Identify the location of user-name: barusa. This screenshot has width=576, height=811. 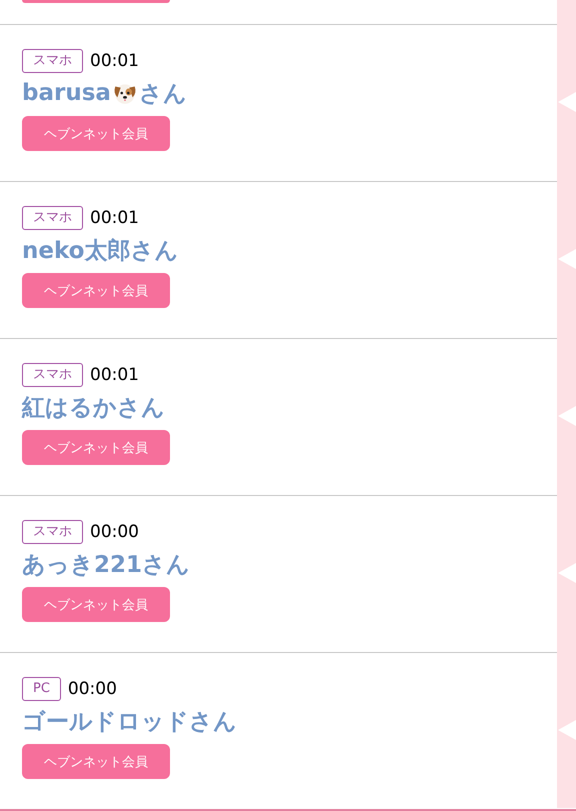
(66, 93).